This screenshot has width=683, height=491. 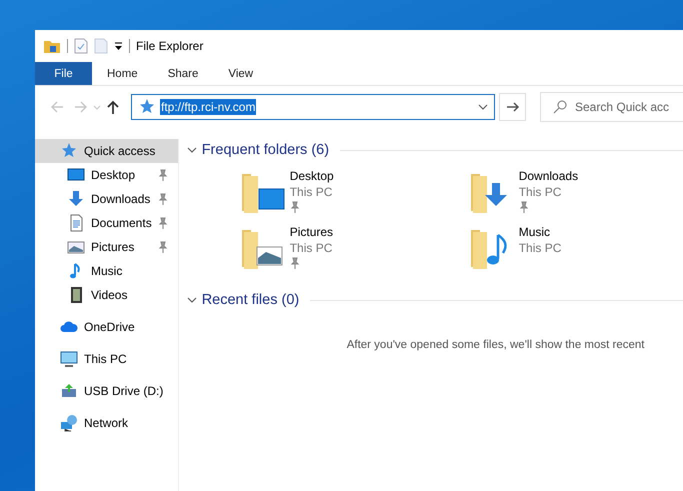 What do you see at coordinates (434, 150) in the screenshot?
I see `section-header: Frequent folders (6)` at bounding box center [434, 150].